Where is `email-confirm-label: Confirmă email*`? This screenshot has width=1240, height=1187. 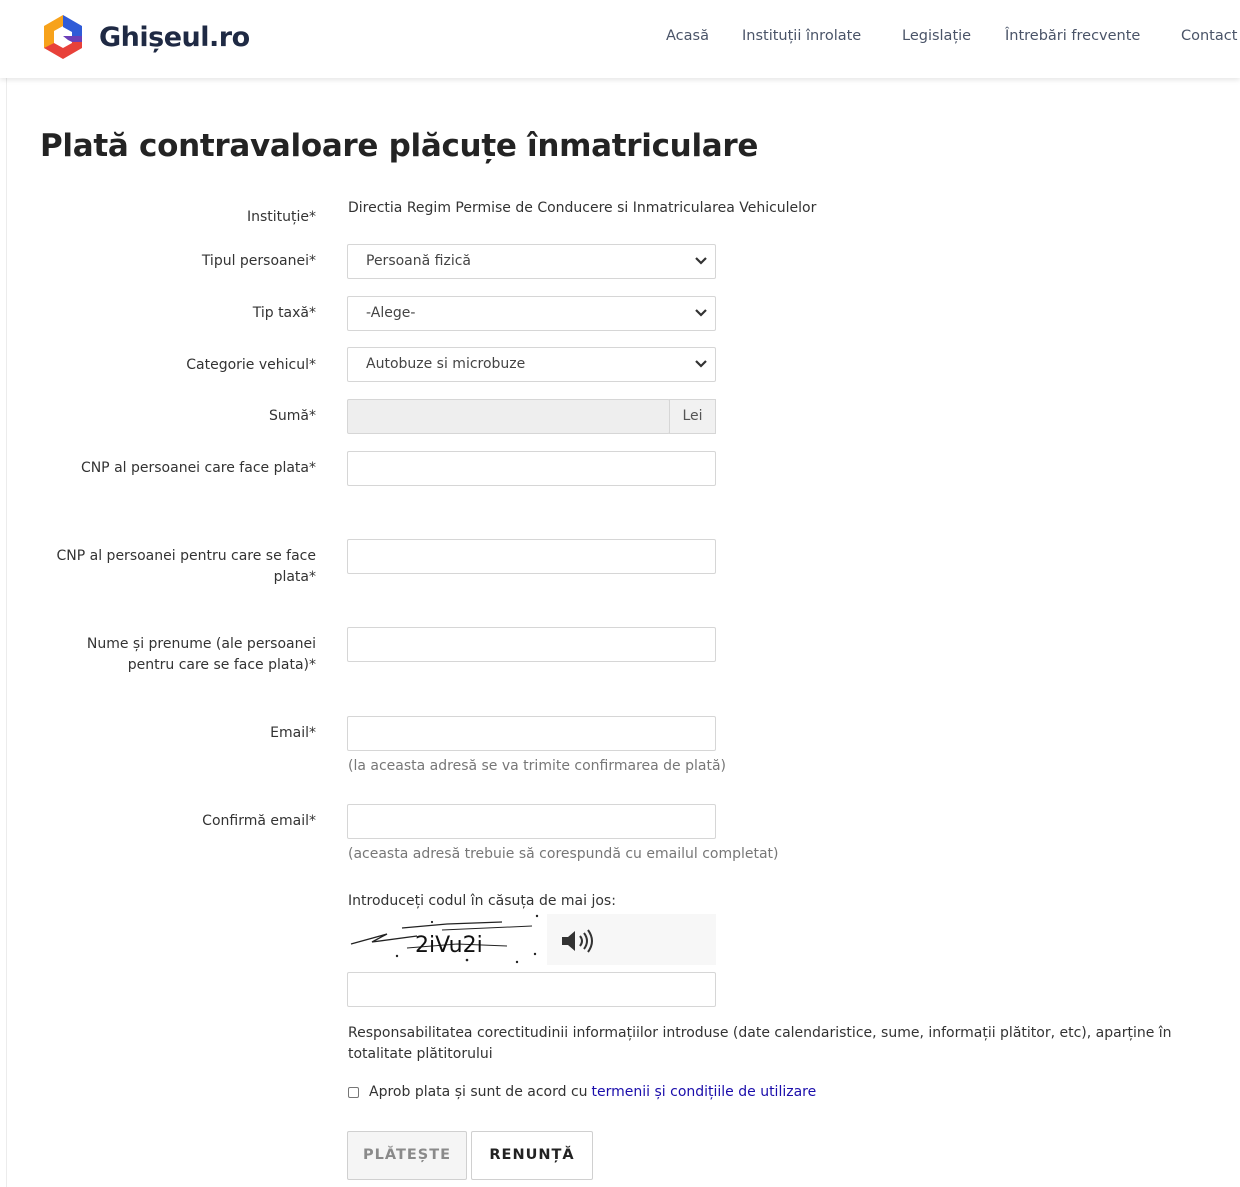 email-confirm-label: Confirmă email* is located at coordinates (259, 821).